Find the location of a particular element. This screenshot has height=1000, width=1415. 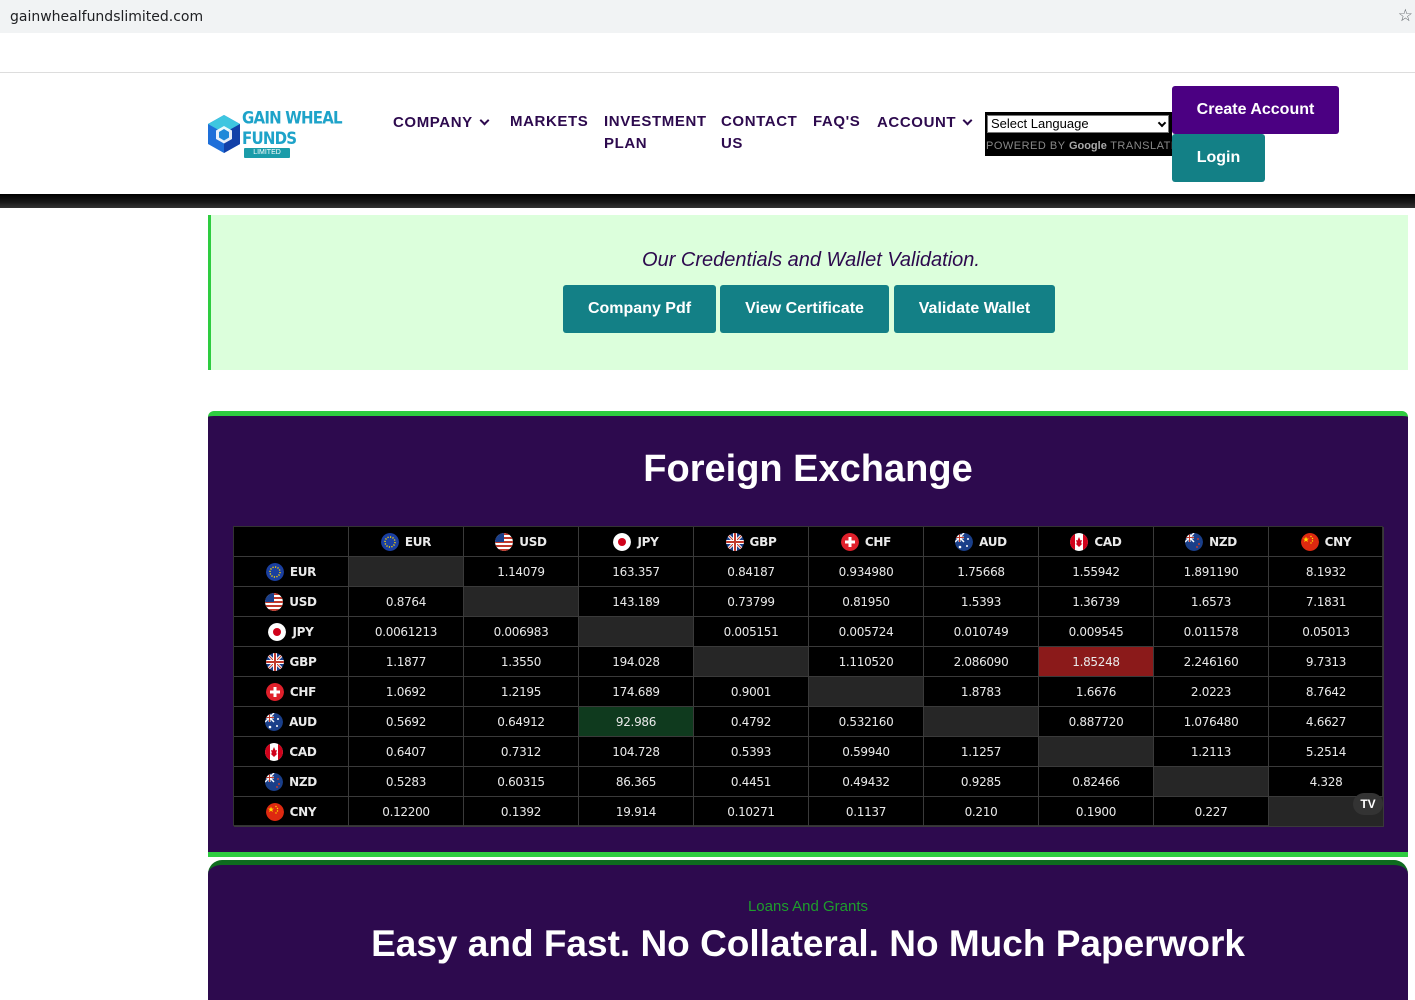

rate-cell: 104.728 is located at coordinates (636, 752).